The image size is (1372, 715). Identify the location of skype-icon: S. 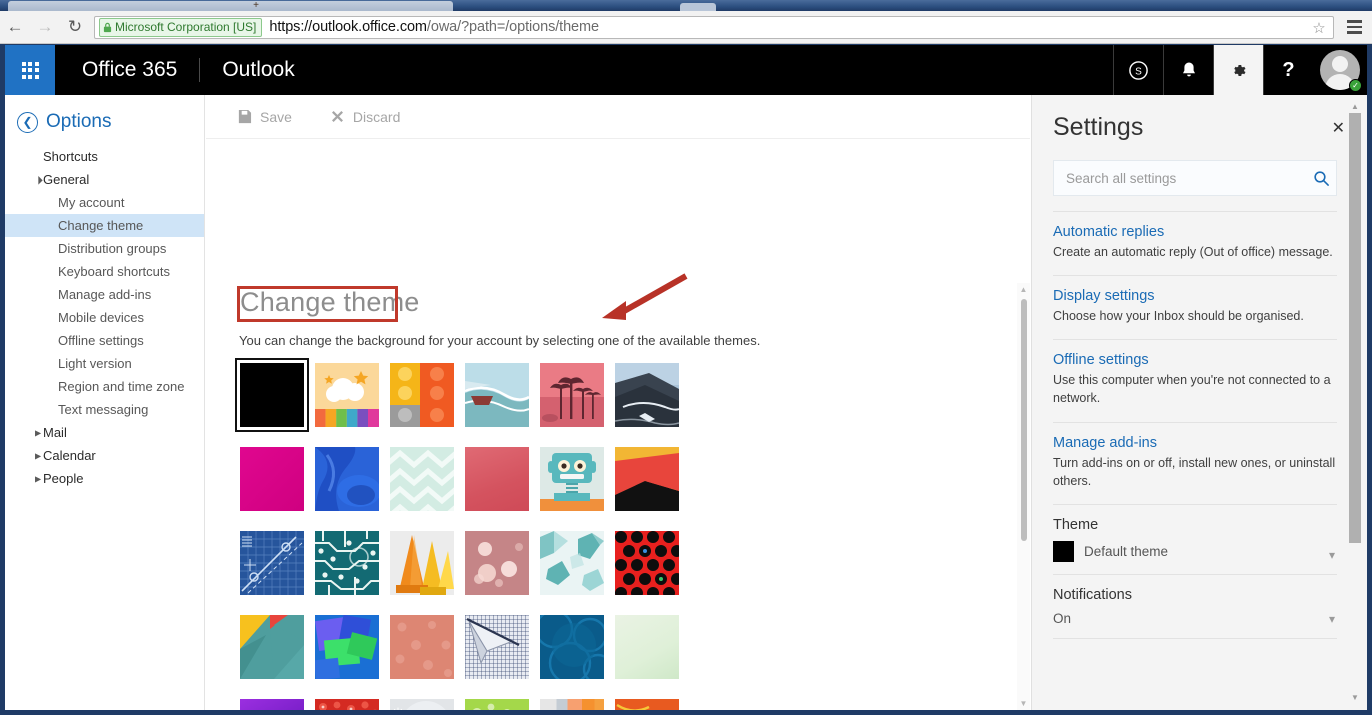
(1138, 70).